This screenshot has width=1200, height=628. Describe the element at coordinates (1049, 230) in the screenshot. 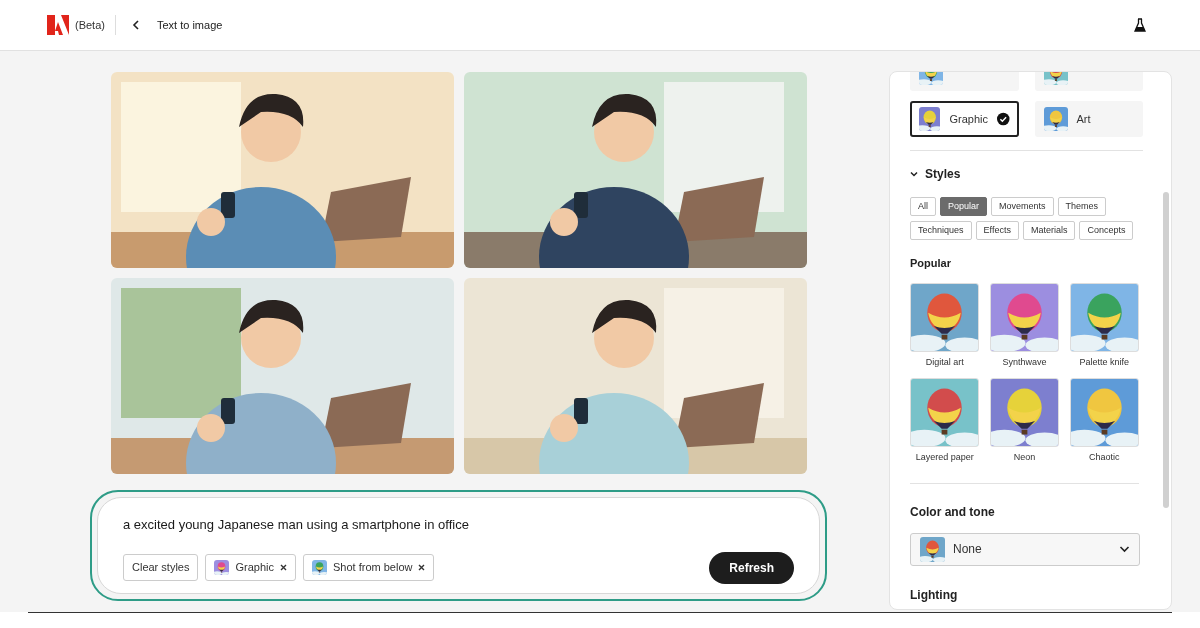

I see `style-filter-tab: Materials` at that location.